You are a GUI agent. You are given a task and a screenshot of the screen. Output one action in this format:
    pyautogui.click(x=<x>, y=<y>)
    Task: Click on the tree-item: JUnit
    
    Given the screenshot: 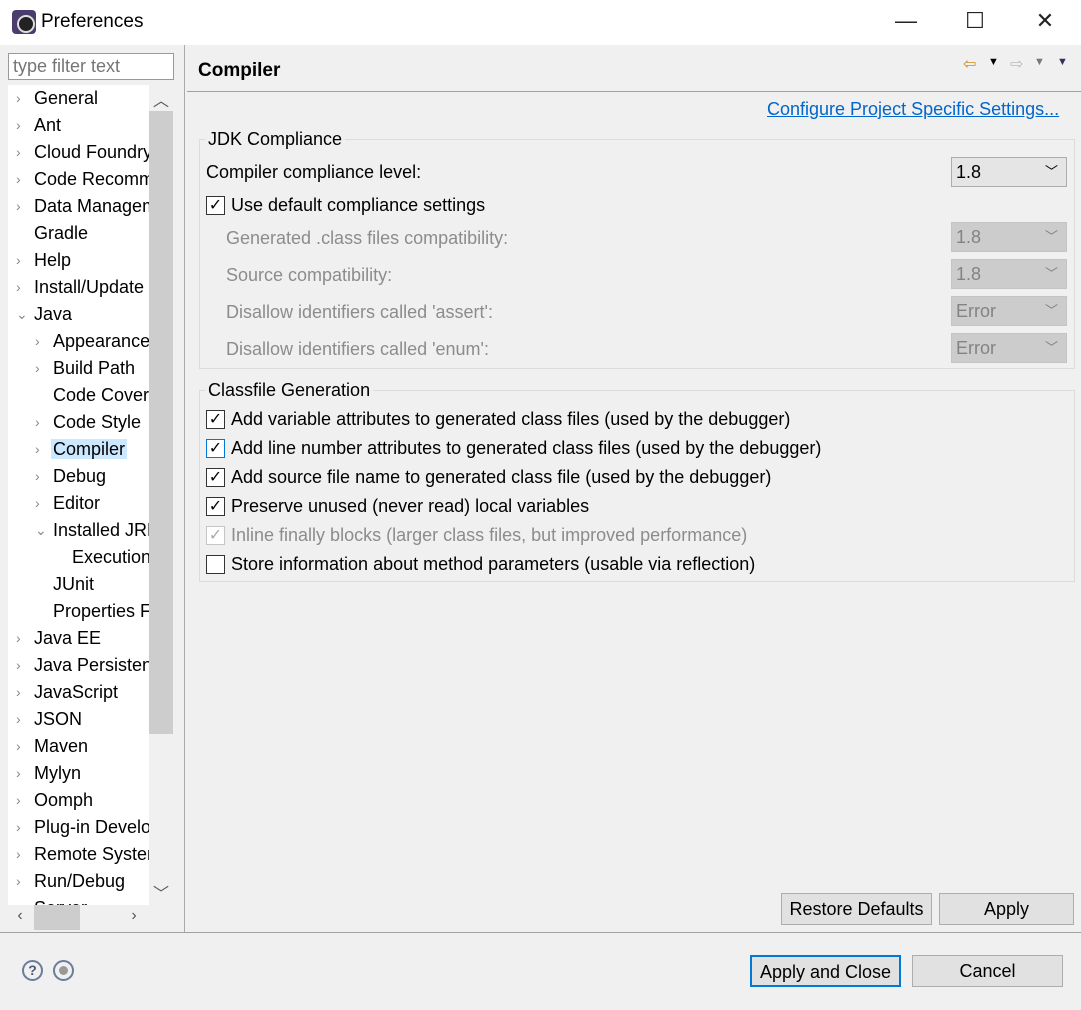 What is the action you would take?
    pyautogui.click(x=61, y=584)
    